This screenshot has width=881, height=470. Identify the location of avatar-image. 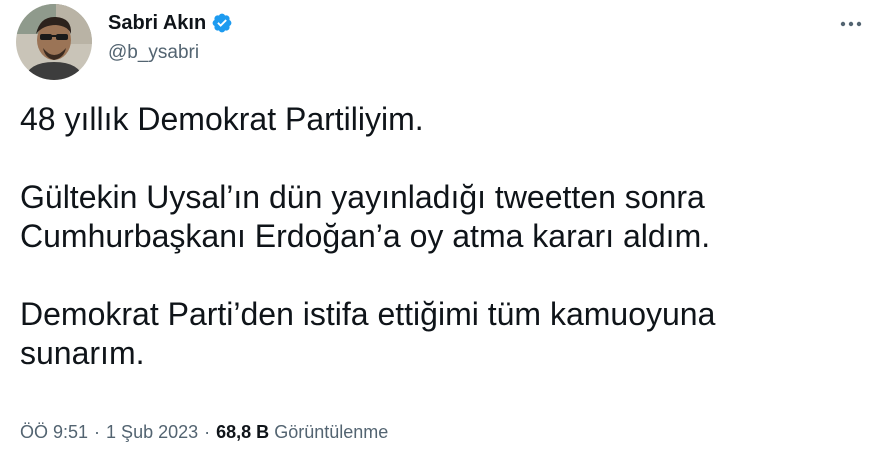
(54, 42).